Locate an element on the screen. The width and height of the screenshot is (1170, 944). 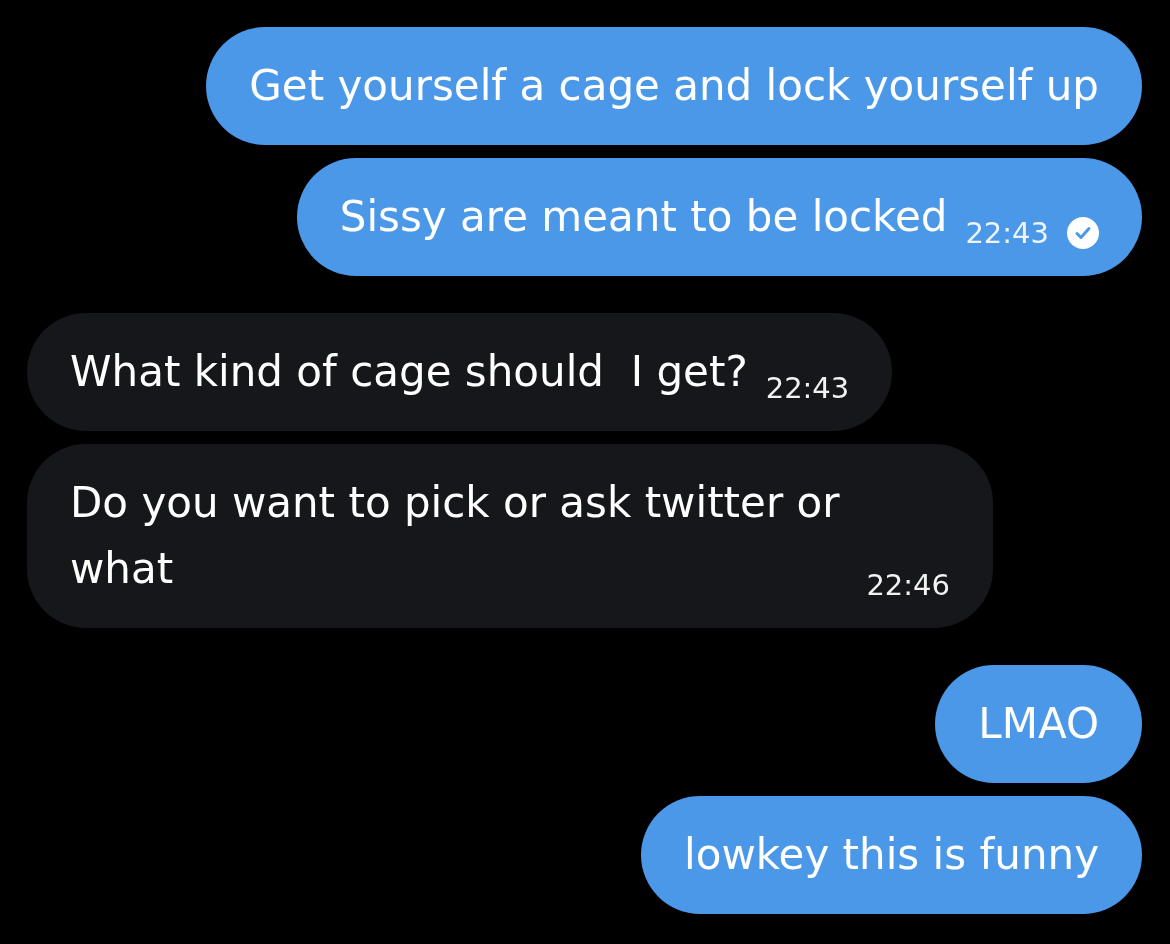
message-text: lowkey this is funny is located at coordinates (891, 855).